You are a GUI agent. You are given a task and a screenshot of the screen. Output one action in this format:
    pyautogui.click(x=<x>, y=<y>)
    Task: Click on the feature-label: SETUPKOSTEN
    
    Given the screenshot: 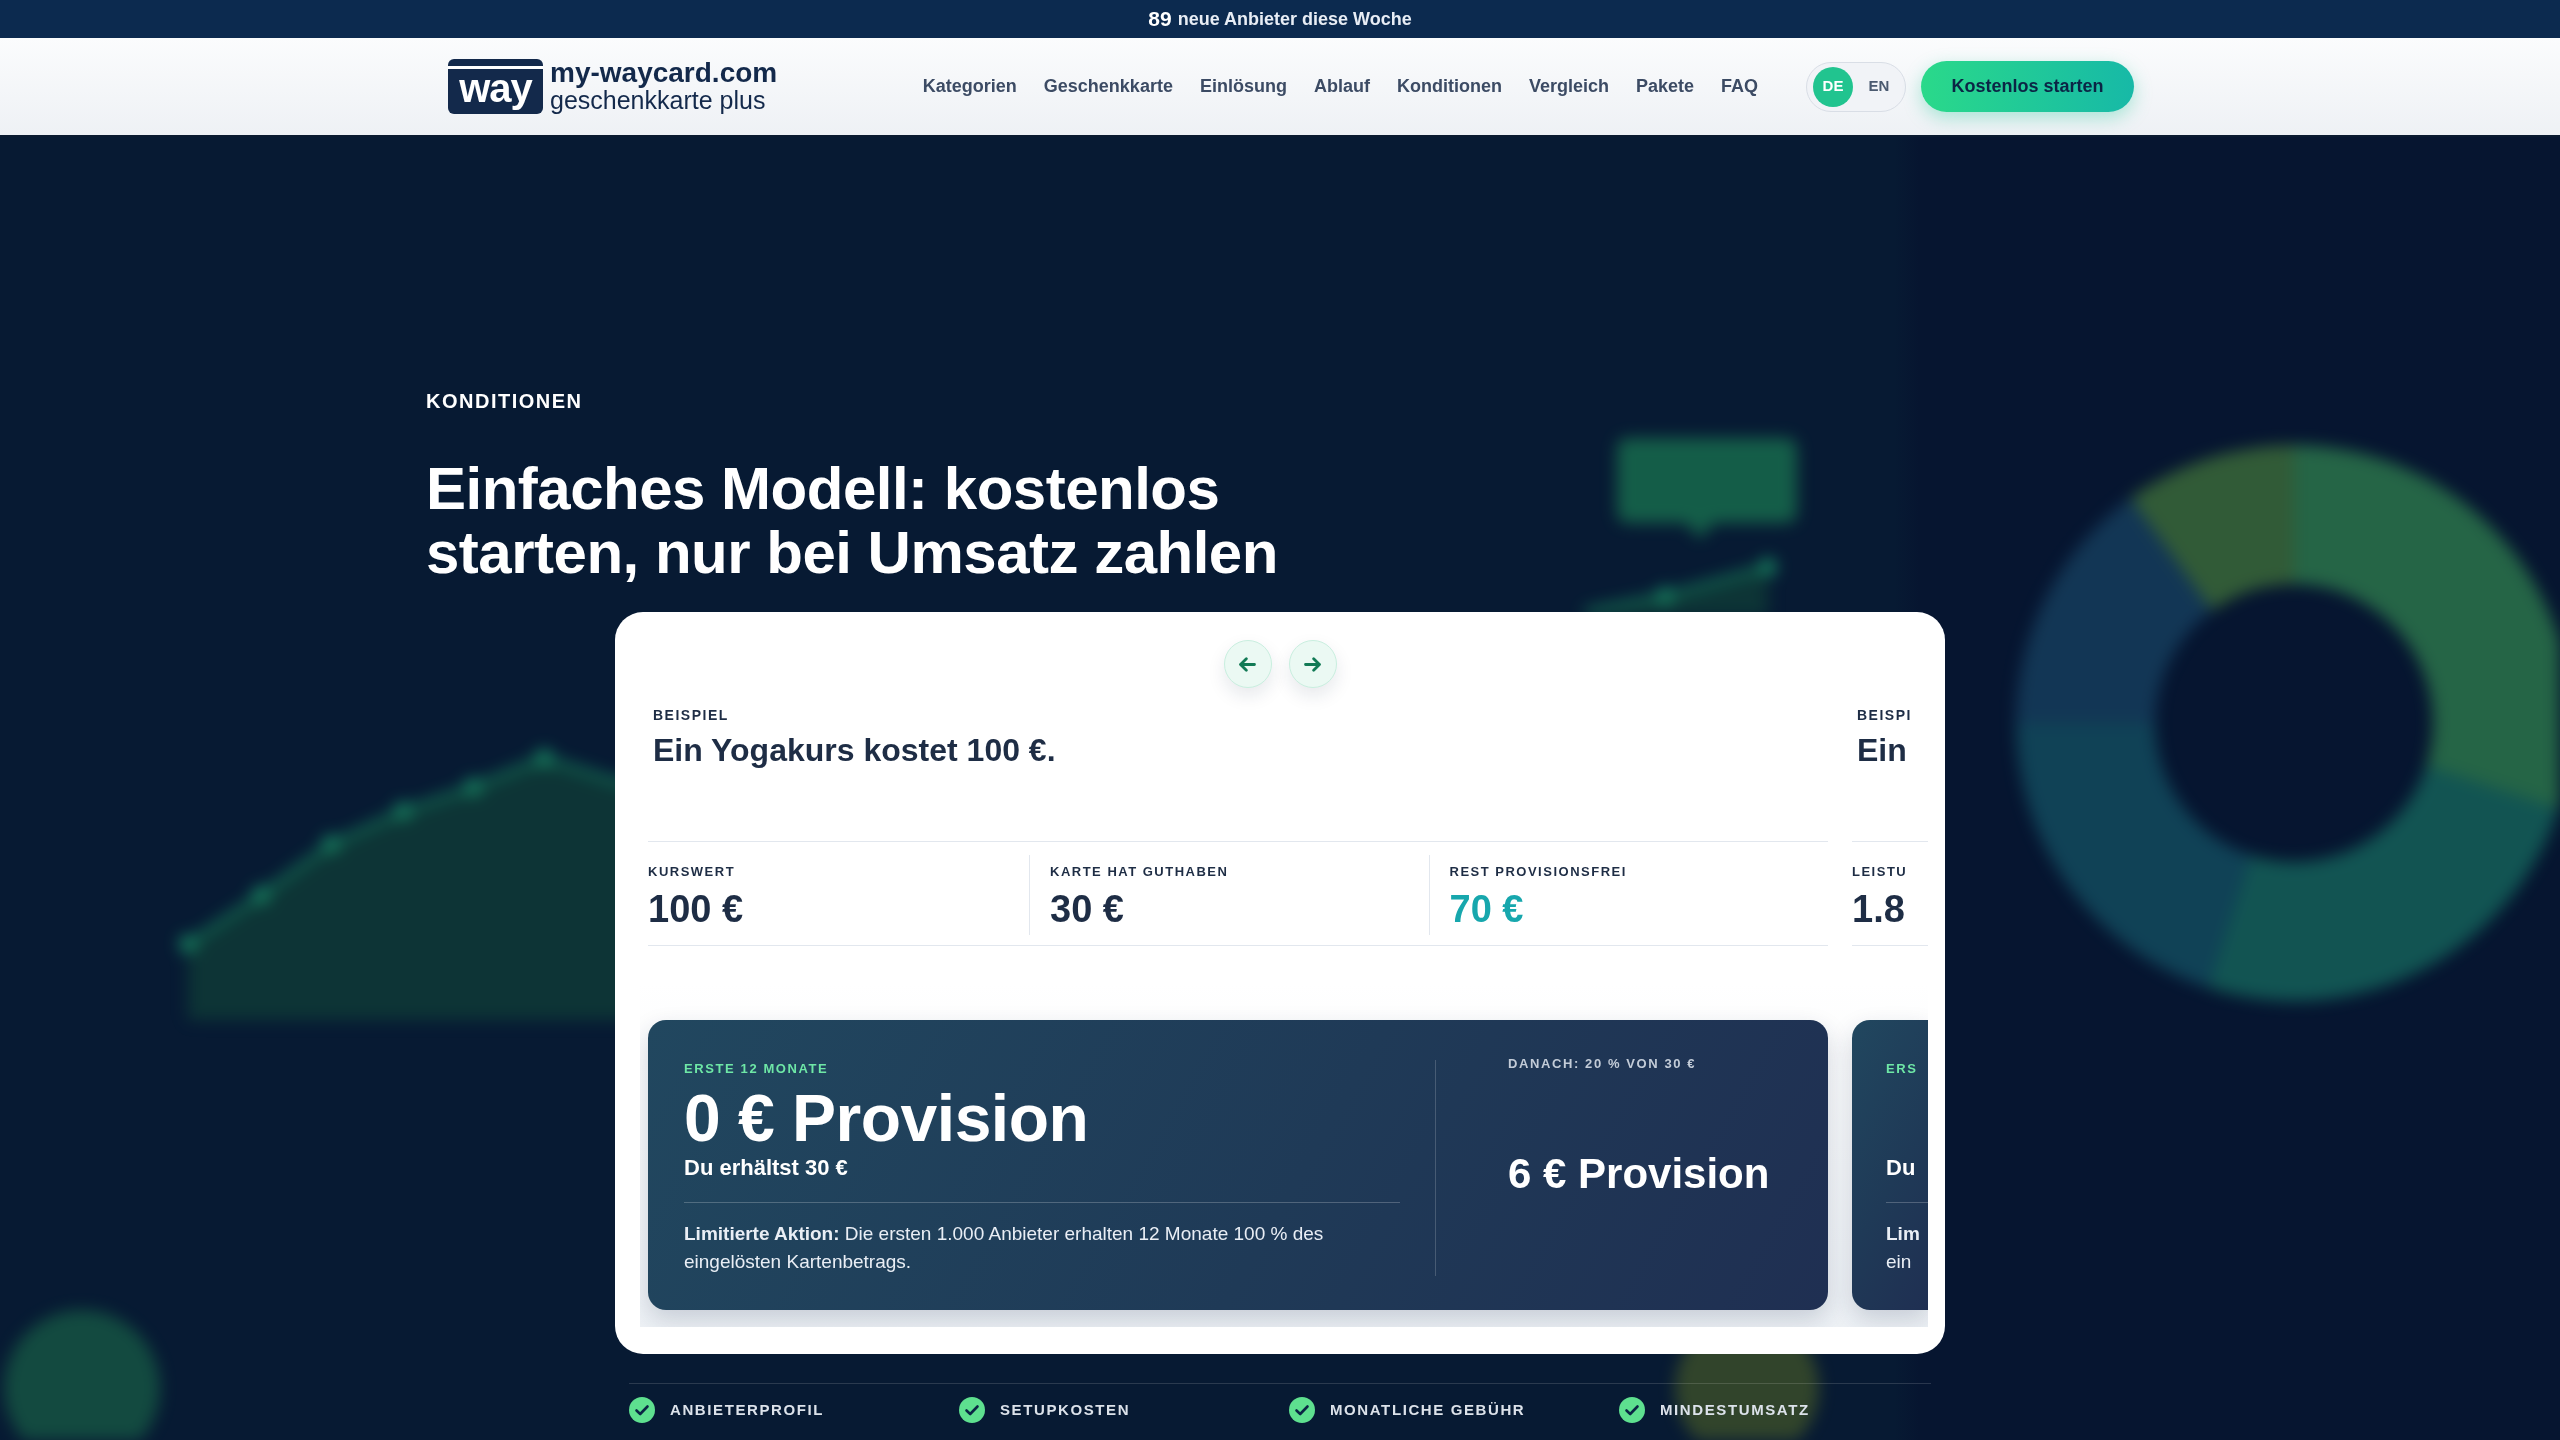 What is the action you would take?
    pyautogui.click(x=1065, y=1410)
    